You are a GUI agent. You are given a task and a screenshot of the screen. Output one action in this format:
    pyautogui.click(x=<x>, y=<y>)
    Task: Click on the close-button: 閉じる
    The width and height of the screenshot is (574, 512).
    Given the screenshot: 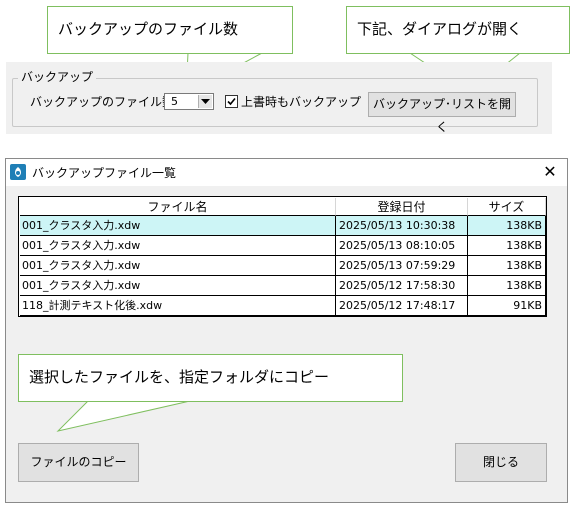 What is the action you would take?
    pyautogui.click(x=501, y=462)
    